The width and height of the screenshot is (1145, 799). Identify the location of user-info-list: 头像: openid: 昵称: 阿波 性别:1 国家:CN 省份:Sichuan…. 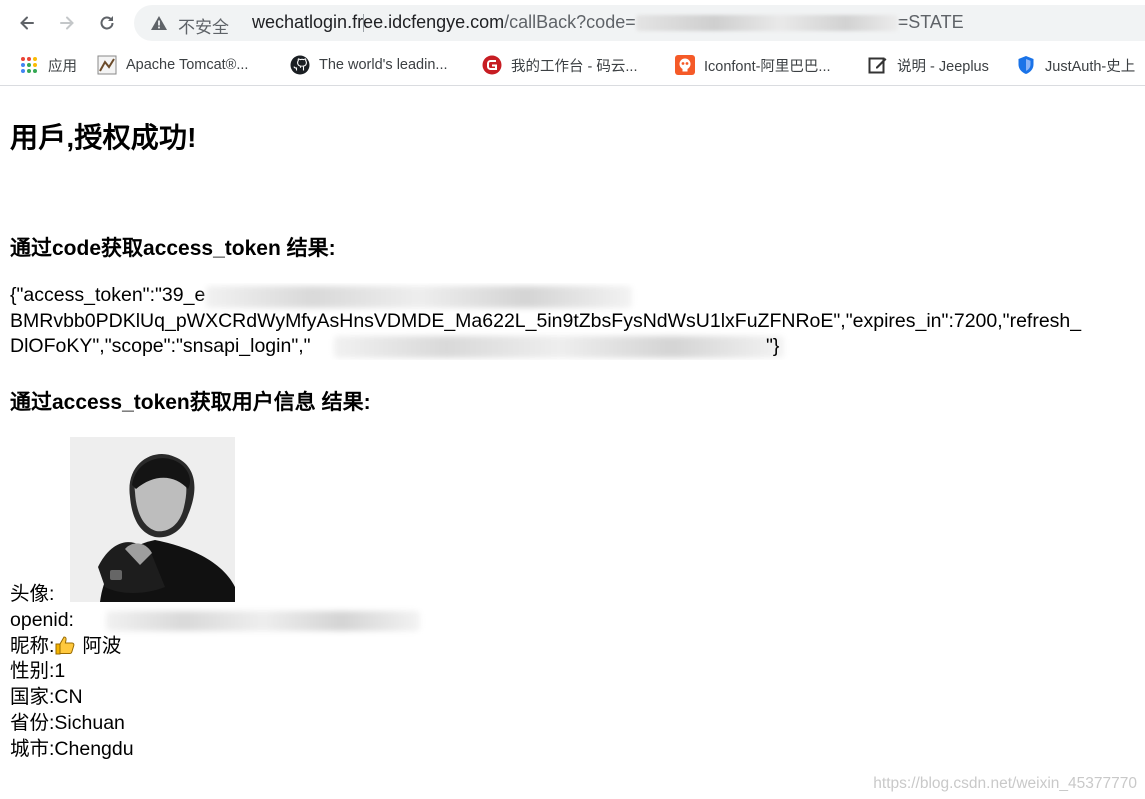
(215, 672).